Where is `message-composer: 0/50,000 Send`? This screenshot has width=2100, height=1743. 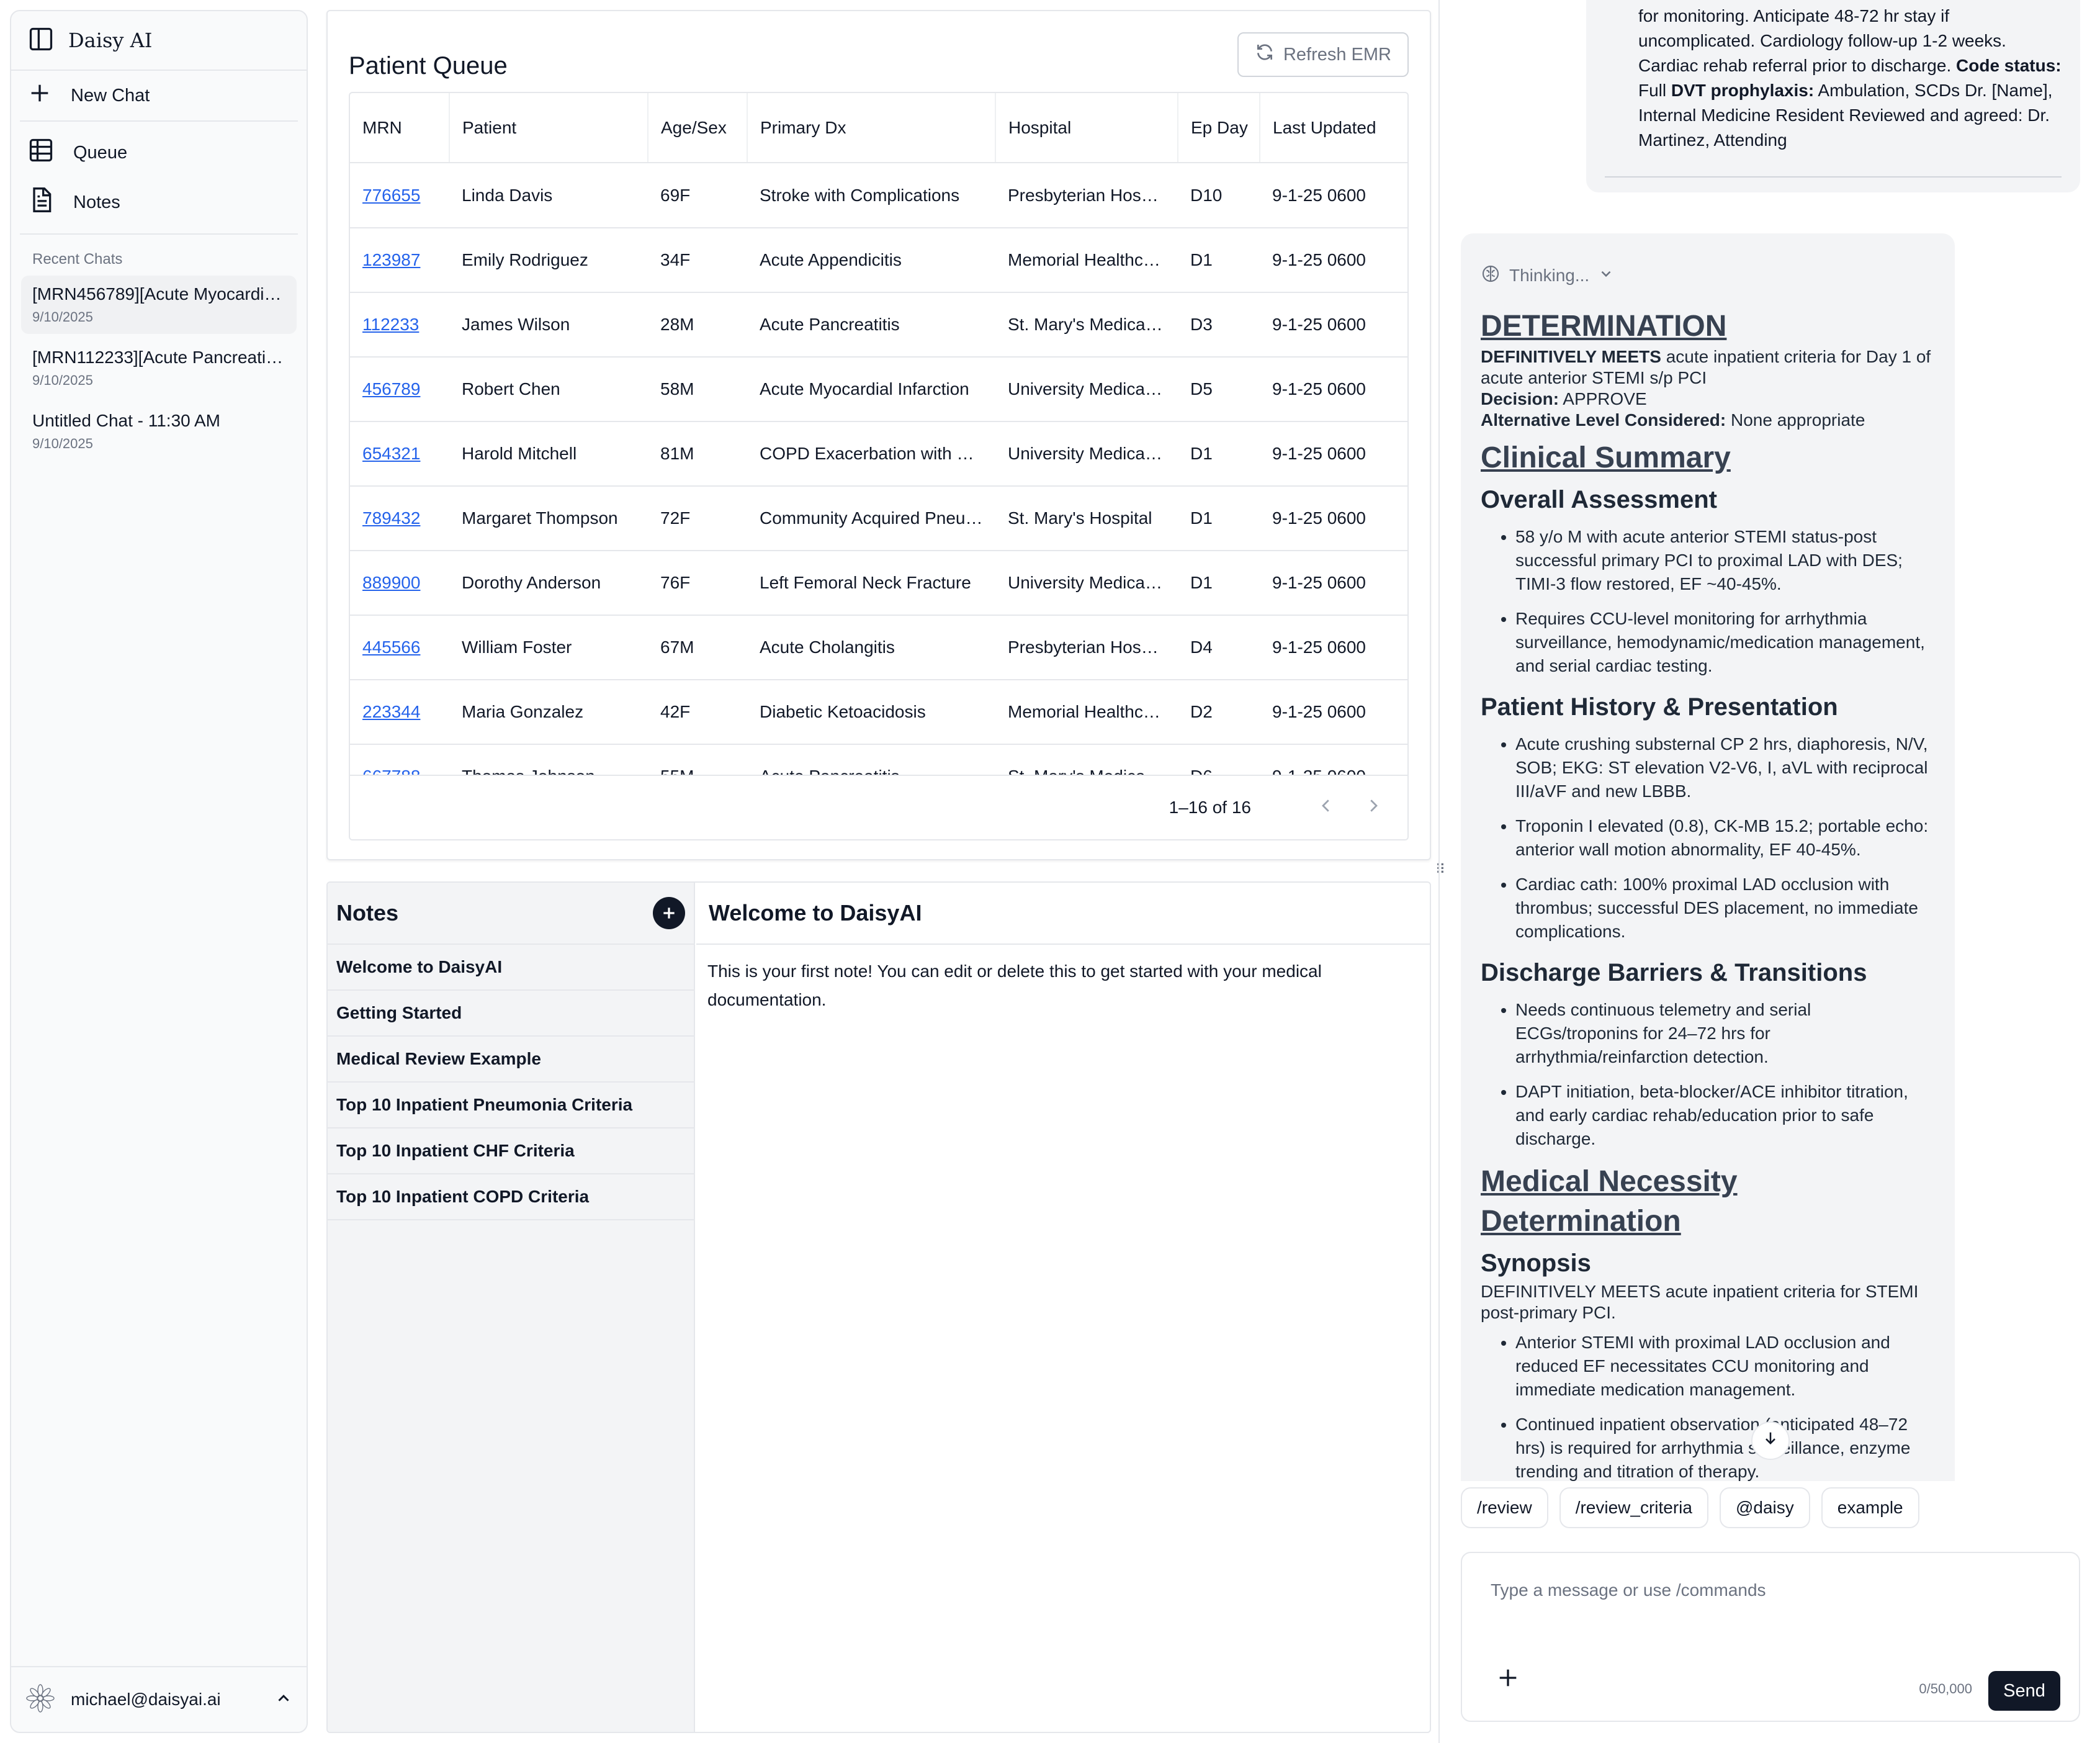
message-composer: 0/50,000 Send is located at coordinates (1770, 1637).